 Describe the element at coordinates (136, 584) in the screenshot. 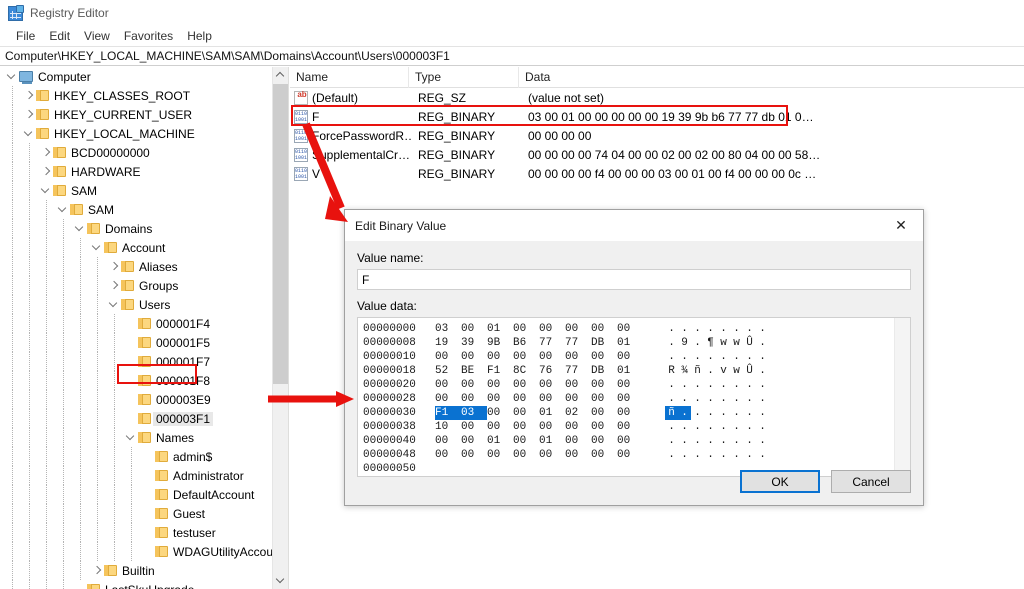

I see `tree-item-lastskuupgrade: LastSkuUpgrade` at that location.